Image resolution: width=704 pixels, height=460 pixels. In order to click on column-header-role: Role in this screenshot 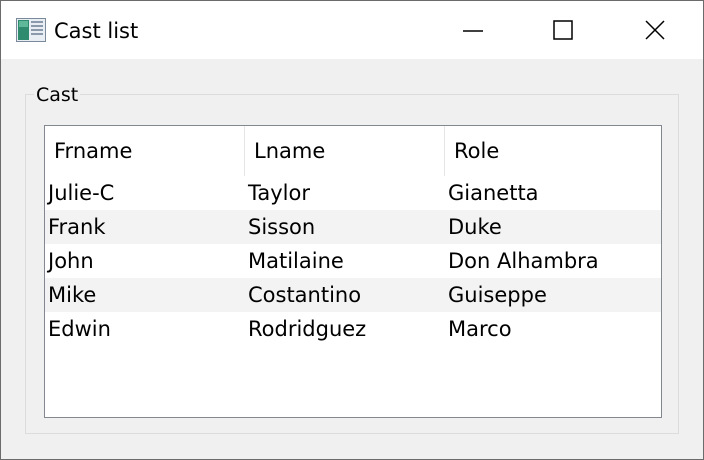, I will do `click(553, 151)`.